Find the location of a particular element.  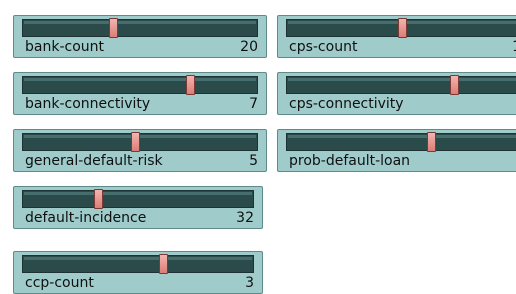

prob-default-loan-slider: prob-default-loan 6 is located at coordinates (396, 150).